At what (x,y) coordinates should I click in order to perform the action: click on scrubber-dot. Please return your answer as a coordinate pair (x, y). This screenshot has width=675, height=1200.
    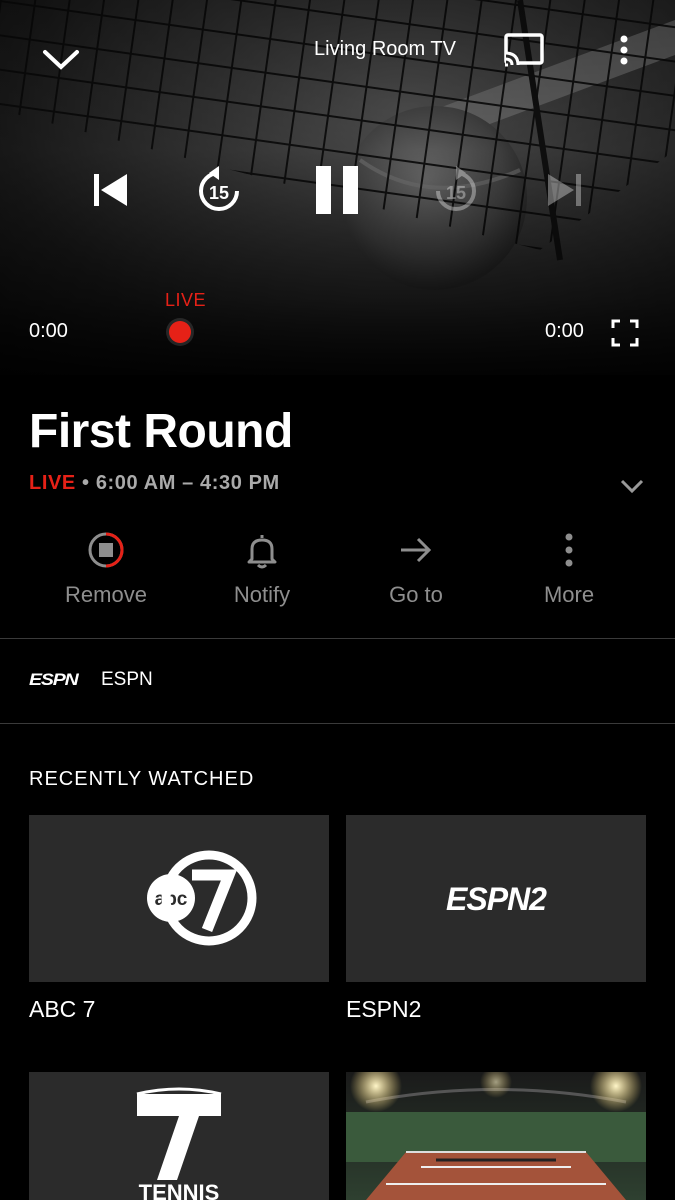
    Looking at the image, I should click on (180, 332).